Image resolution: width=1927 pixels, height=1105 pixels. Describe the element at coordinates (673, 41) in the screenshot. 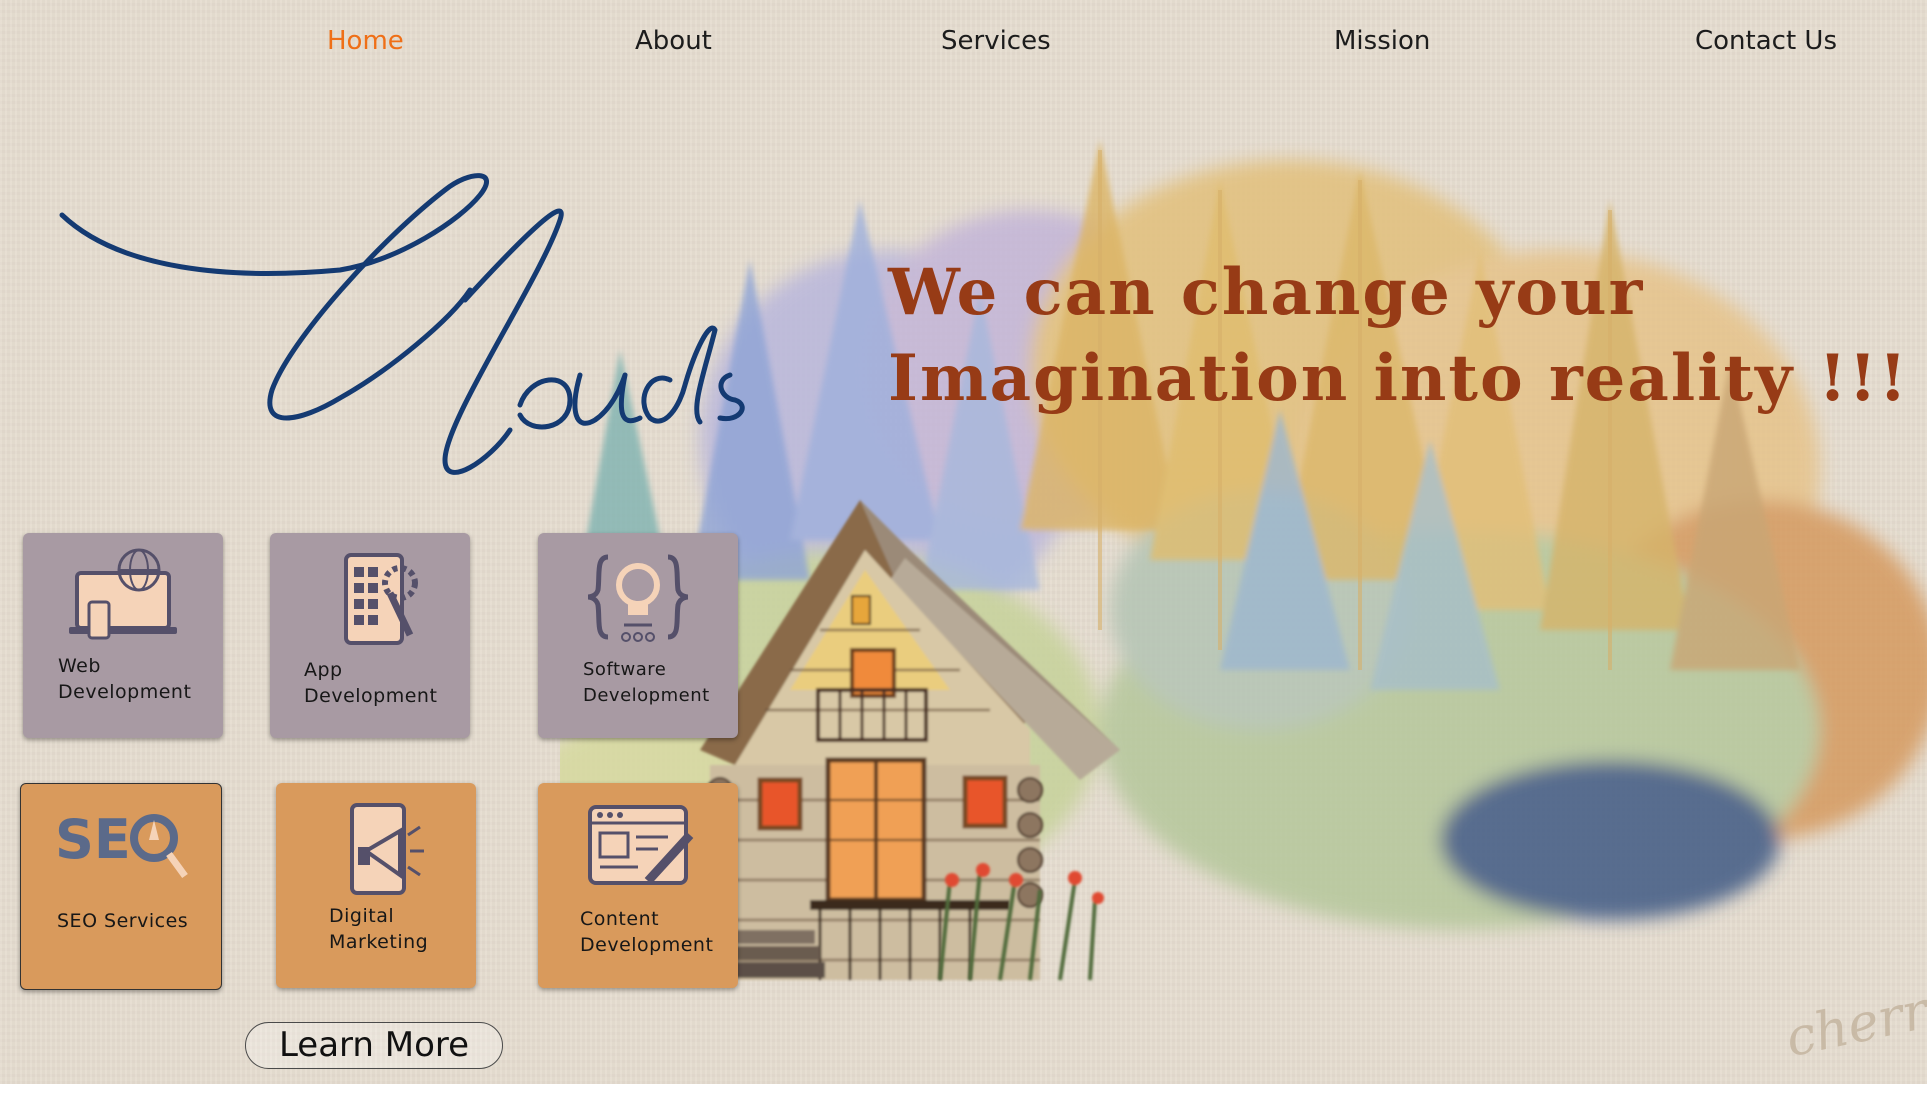

I see `nav-about: About` at that location.